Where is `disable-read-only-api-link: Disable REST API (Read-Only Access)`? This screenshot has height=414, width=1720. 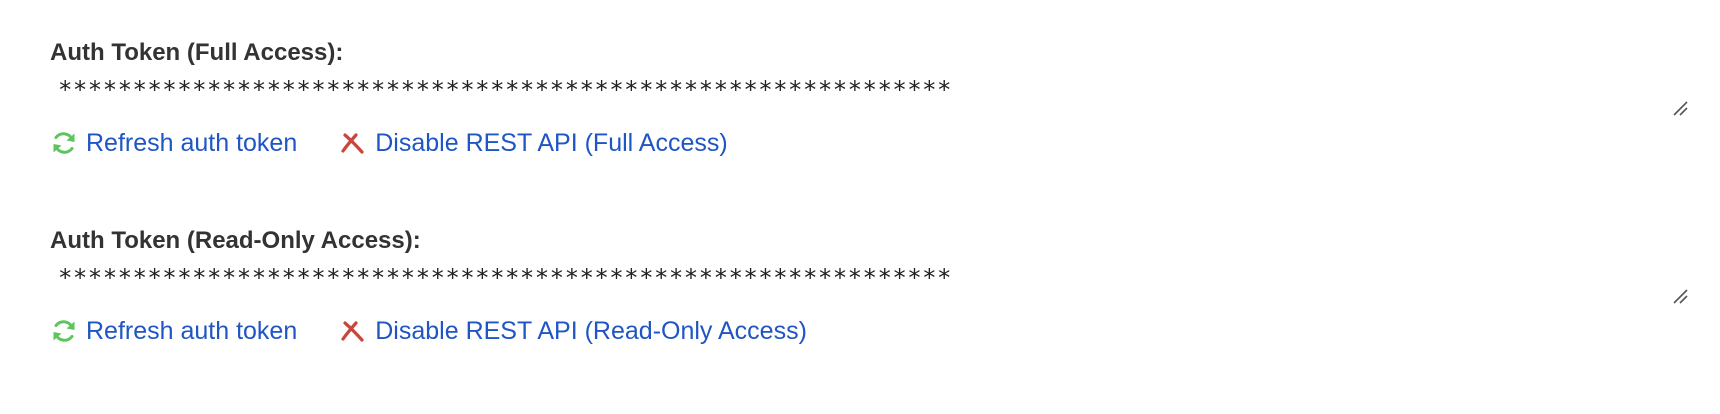
disable-read-only-api-link: Disable REST API (Read-Only Access) is located at coordinates (573, 331).